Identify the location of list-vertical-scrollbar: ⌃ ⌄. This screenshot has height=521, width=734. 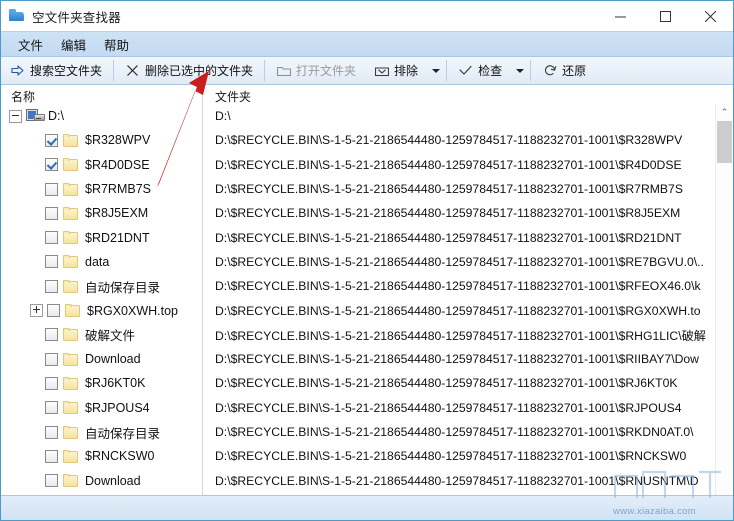
(724, 312).